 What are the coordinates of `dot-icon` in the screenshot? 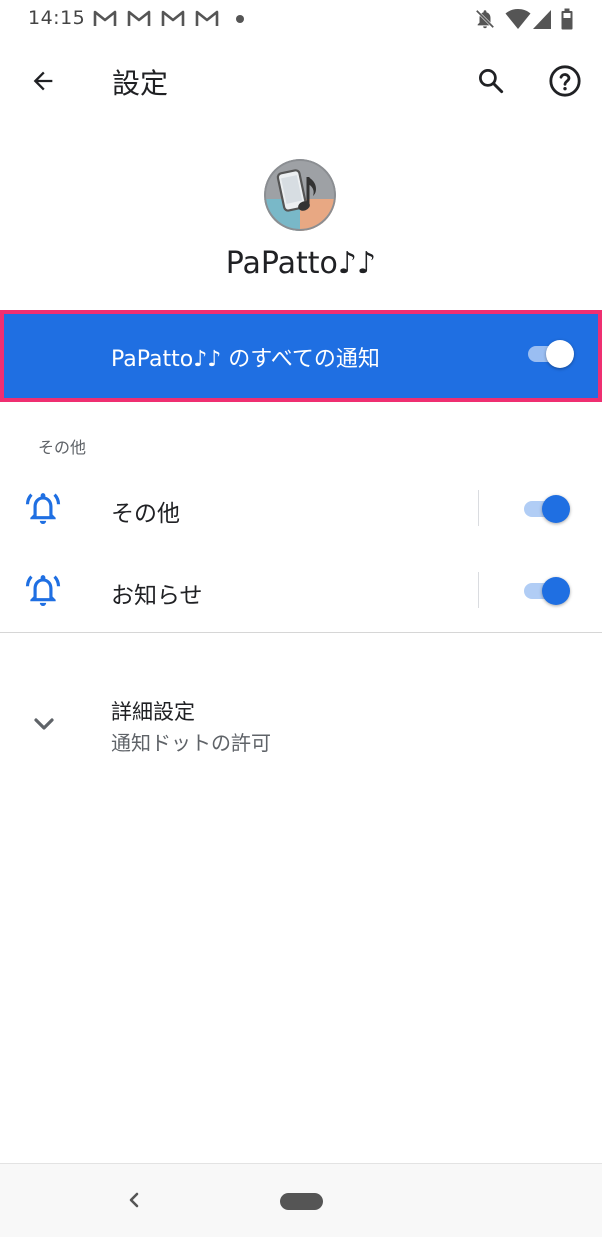 It's located at (240, 19).